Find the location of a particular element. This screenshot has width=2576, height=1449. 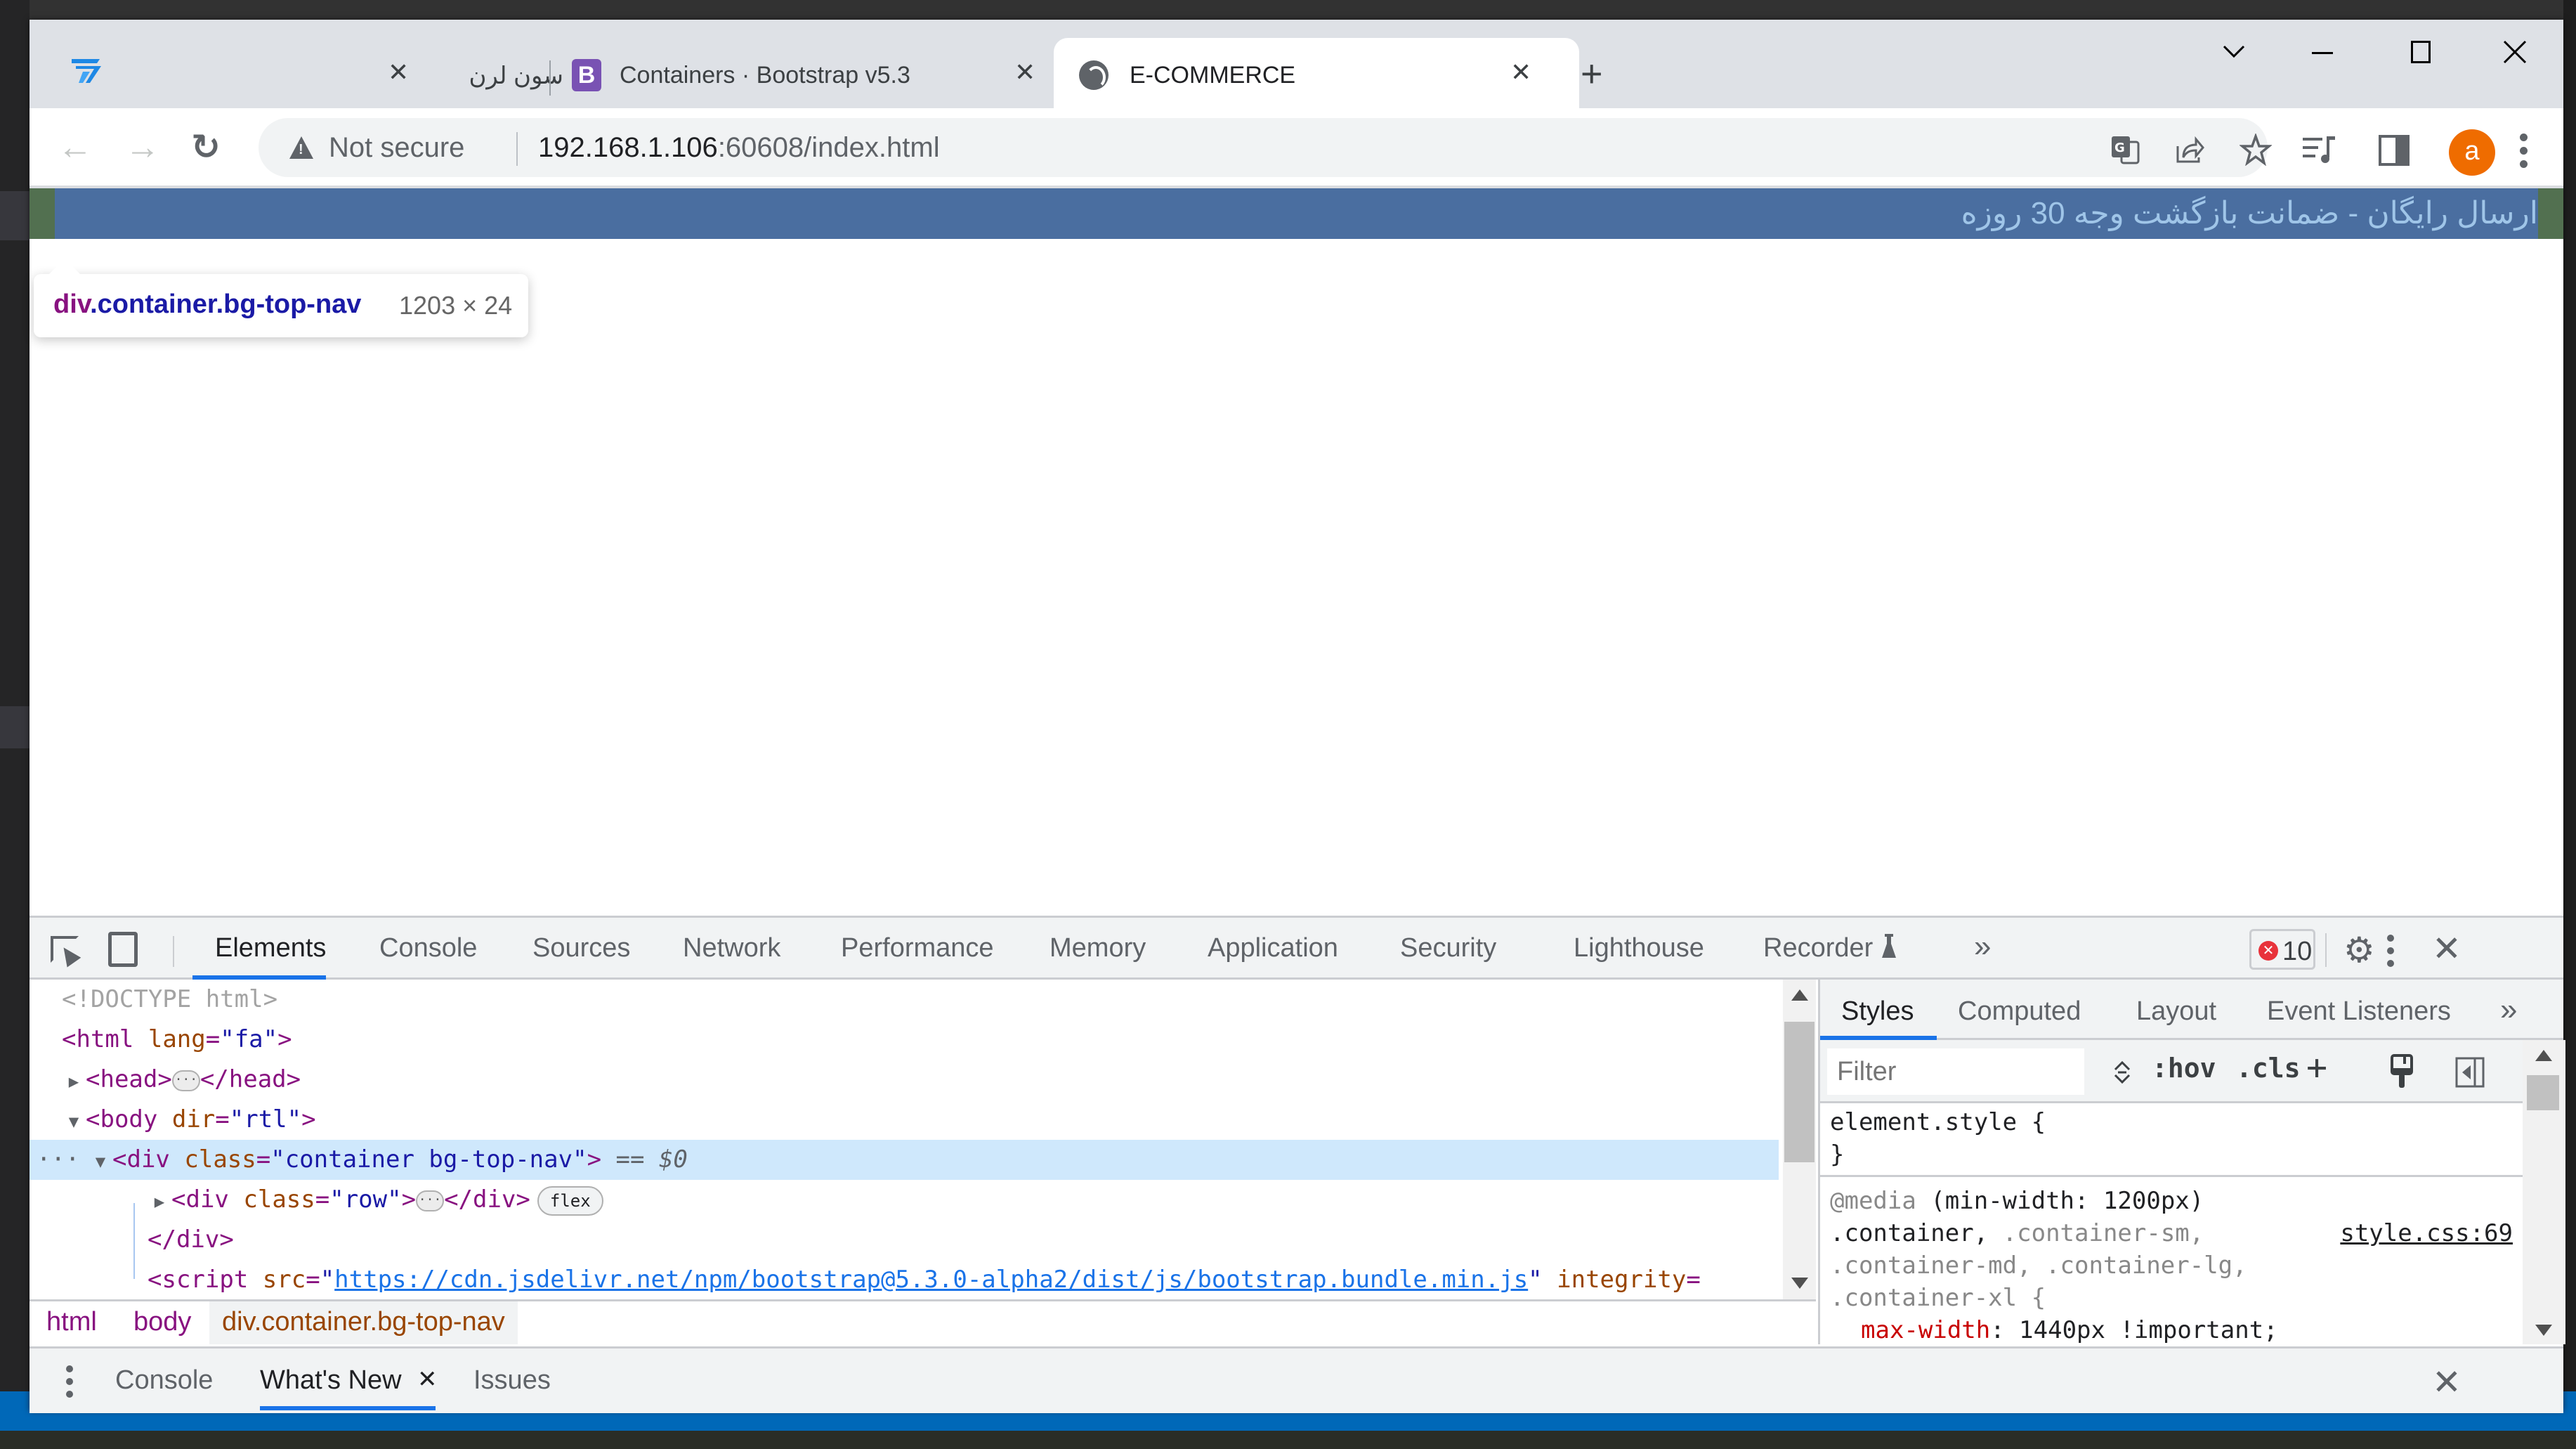

breadcrumb-selected-div: div.container.bg-top-nav is located at coordinates (363, 1322).